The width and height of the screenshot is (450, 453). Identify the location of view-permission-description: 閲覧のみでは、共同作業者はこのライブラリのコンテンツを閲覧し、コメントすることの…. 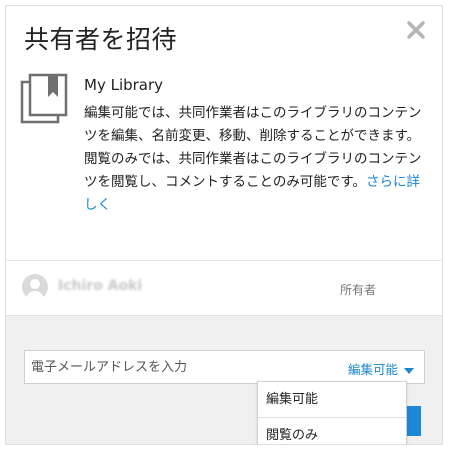
(256, 182).